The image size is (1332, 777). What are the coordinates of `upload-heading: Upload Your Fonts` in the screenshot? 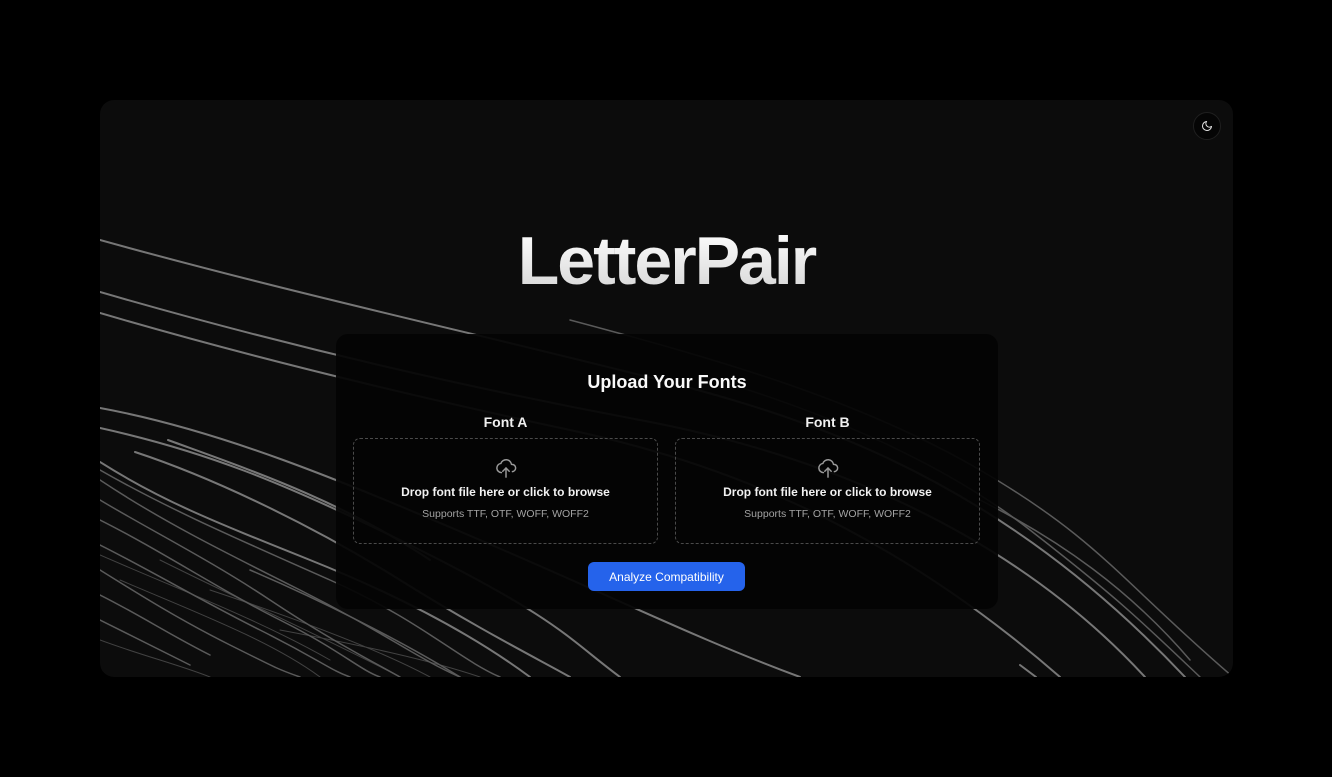 It's located at (667, 382).